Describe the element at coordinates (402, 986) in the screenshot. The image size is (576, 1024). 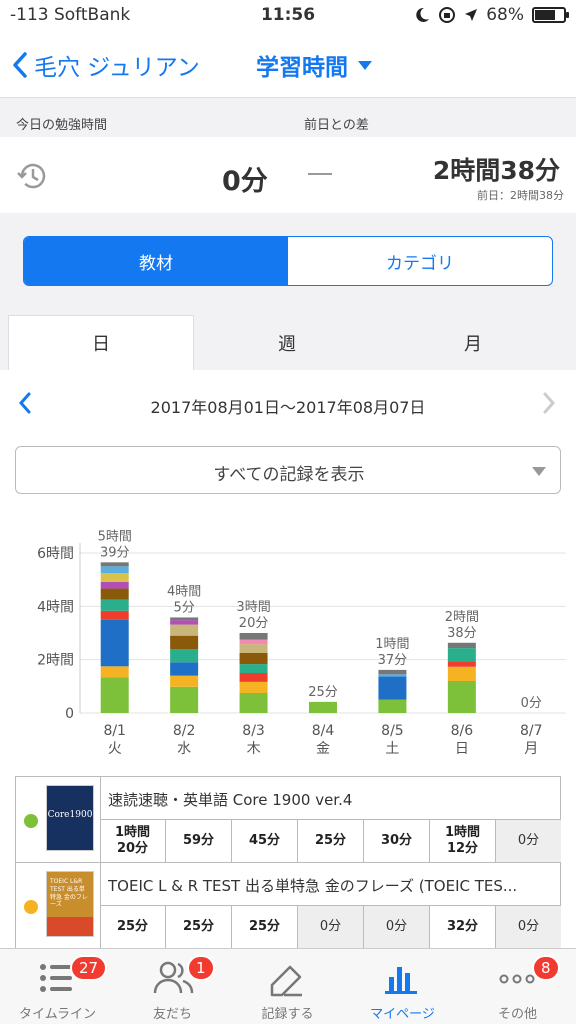
I see `tab-mypage: マイページ` at that location.